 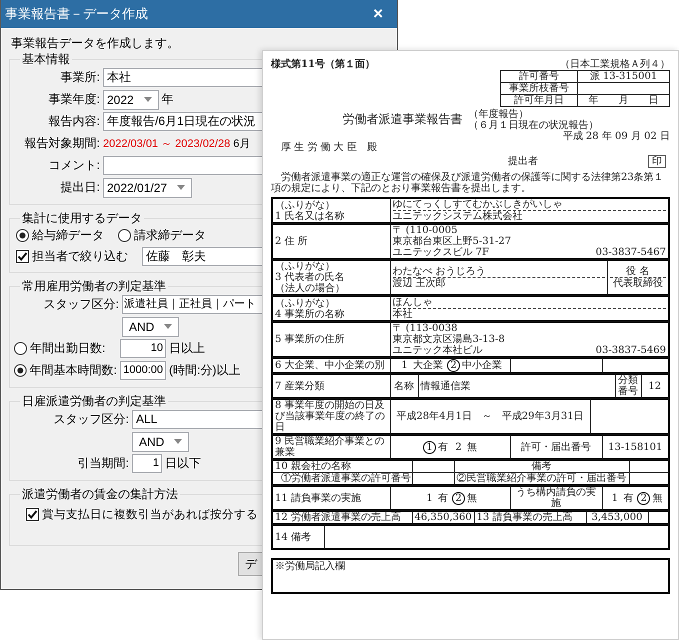 I want to click on create-button: デ, so click(x=250, y=564).